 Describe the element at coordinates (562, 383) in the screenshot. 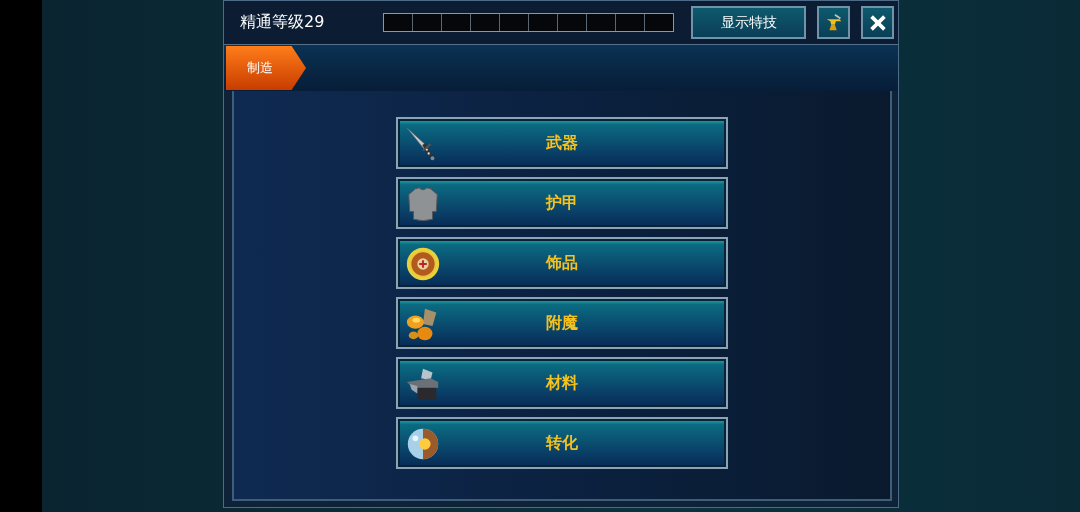

I see `category-button: 材料` at that location.